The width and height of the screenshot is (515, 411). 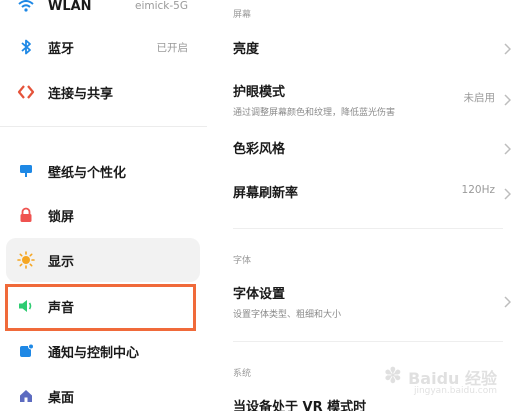 I want to click on baidu-paw-icon: ✽, so click(x=393, y=376).